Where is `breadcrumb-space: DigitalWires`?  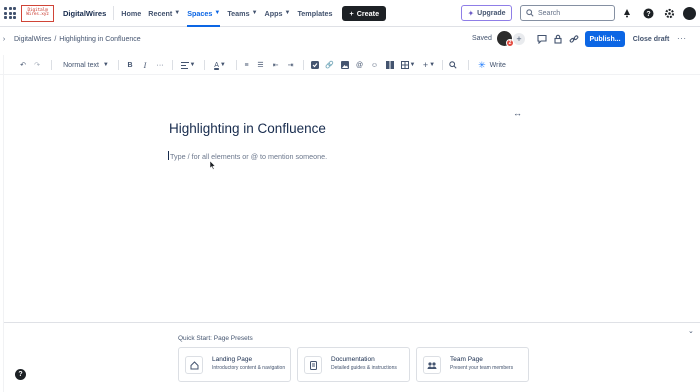
breadcrumb-space: DigitalWires is located at coordinates (32, 39).